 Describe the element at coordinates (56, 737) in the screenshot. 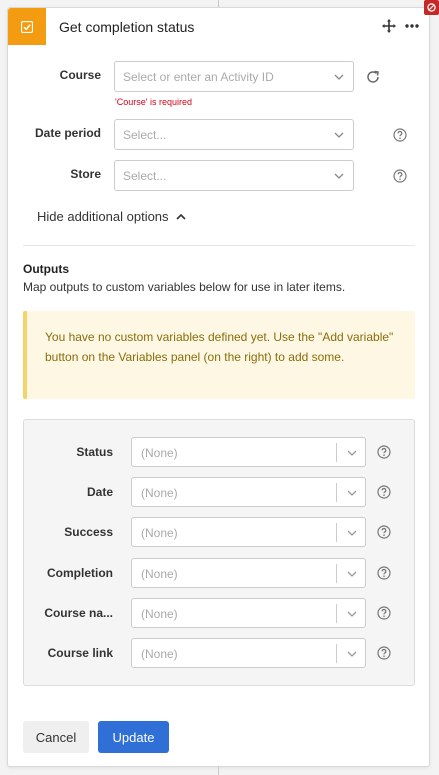

I see `cancel-button: Cancel` at that location.